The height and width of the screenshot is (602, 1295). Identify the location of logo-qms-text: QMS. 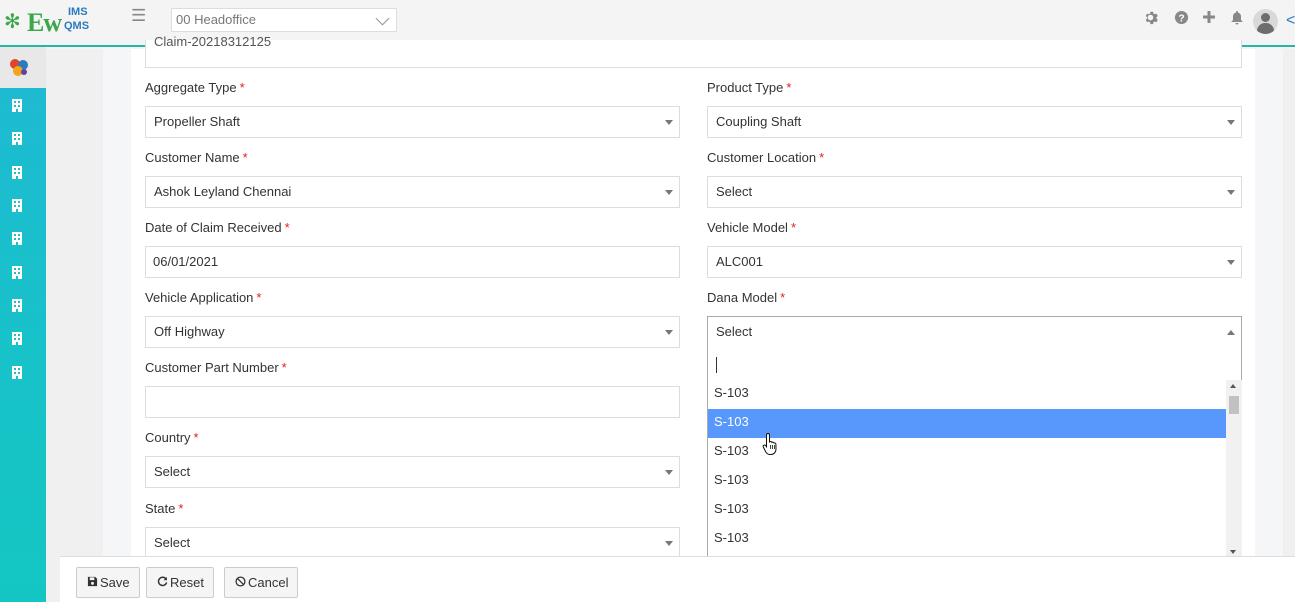
(77, 26).